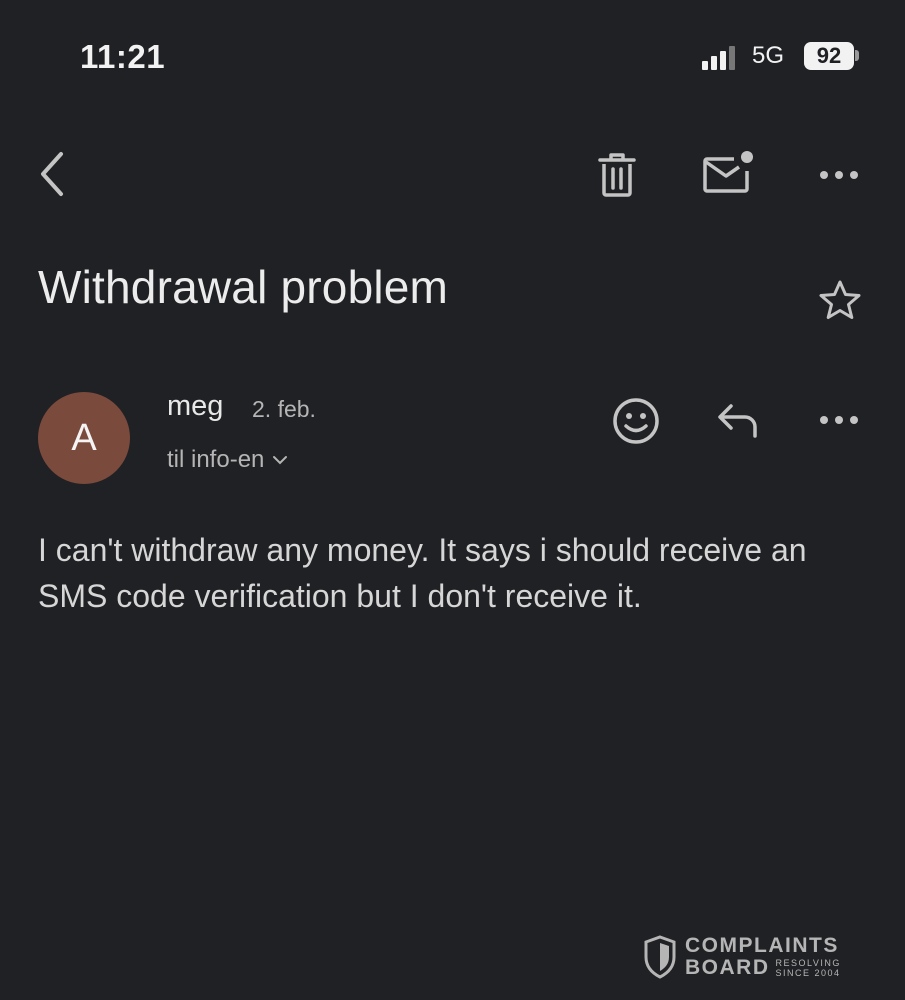 The width and height of the screenshot is (905, 1000). I want to click on watermark-tag2: SINCE 2004, so click(808, 973).